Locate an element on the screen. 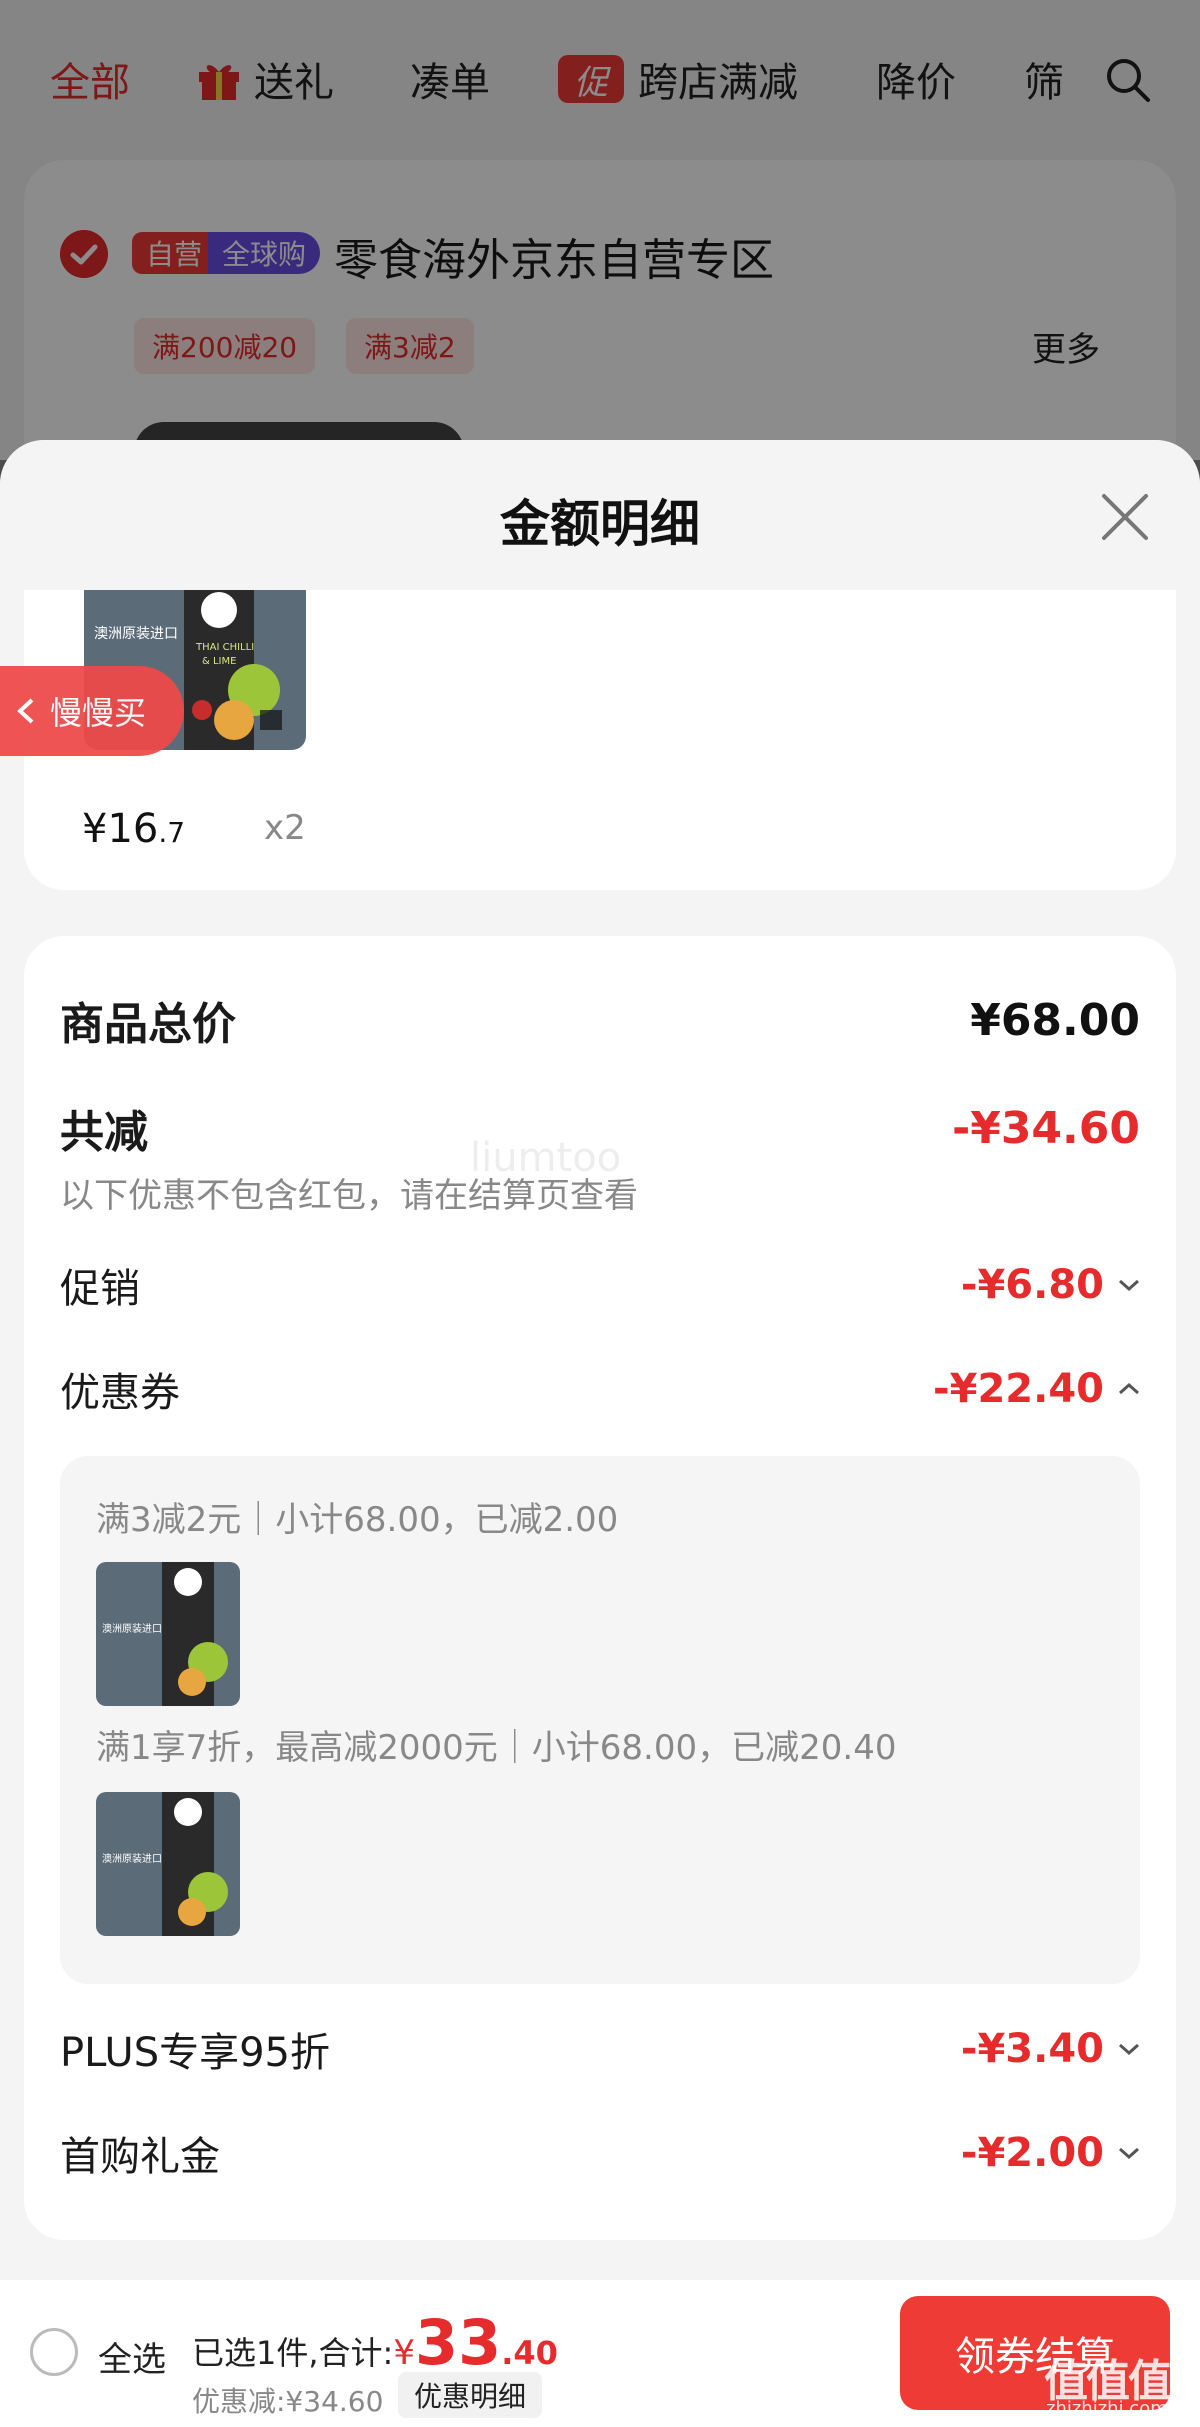 Image resolution: width=1200 pixels, height=2427 pixels. close-icon is located at coordinates (1125, 517).